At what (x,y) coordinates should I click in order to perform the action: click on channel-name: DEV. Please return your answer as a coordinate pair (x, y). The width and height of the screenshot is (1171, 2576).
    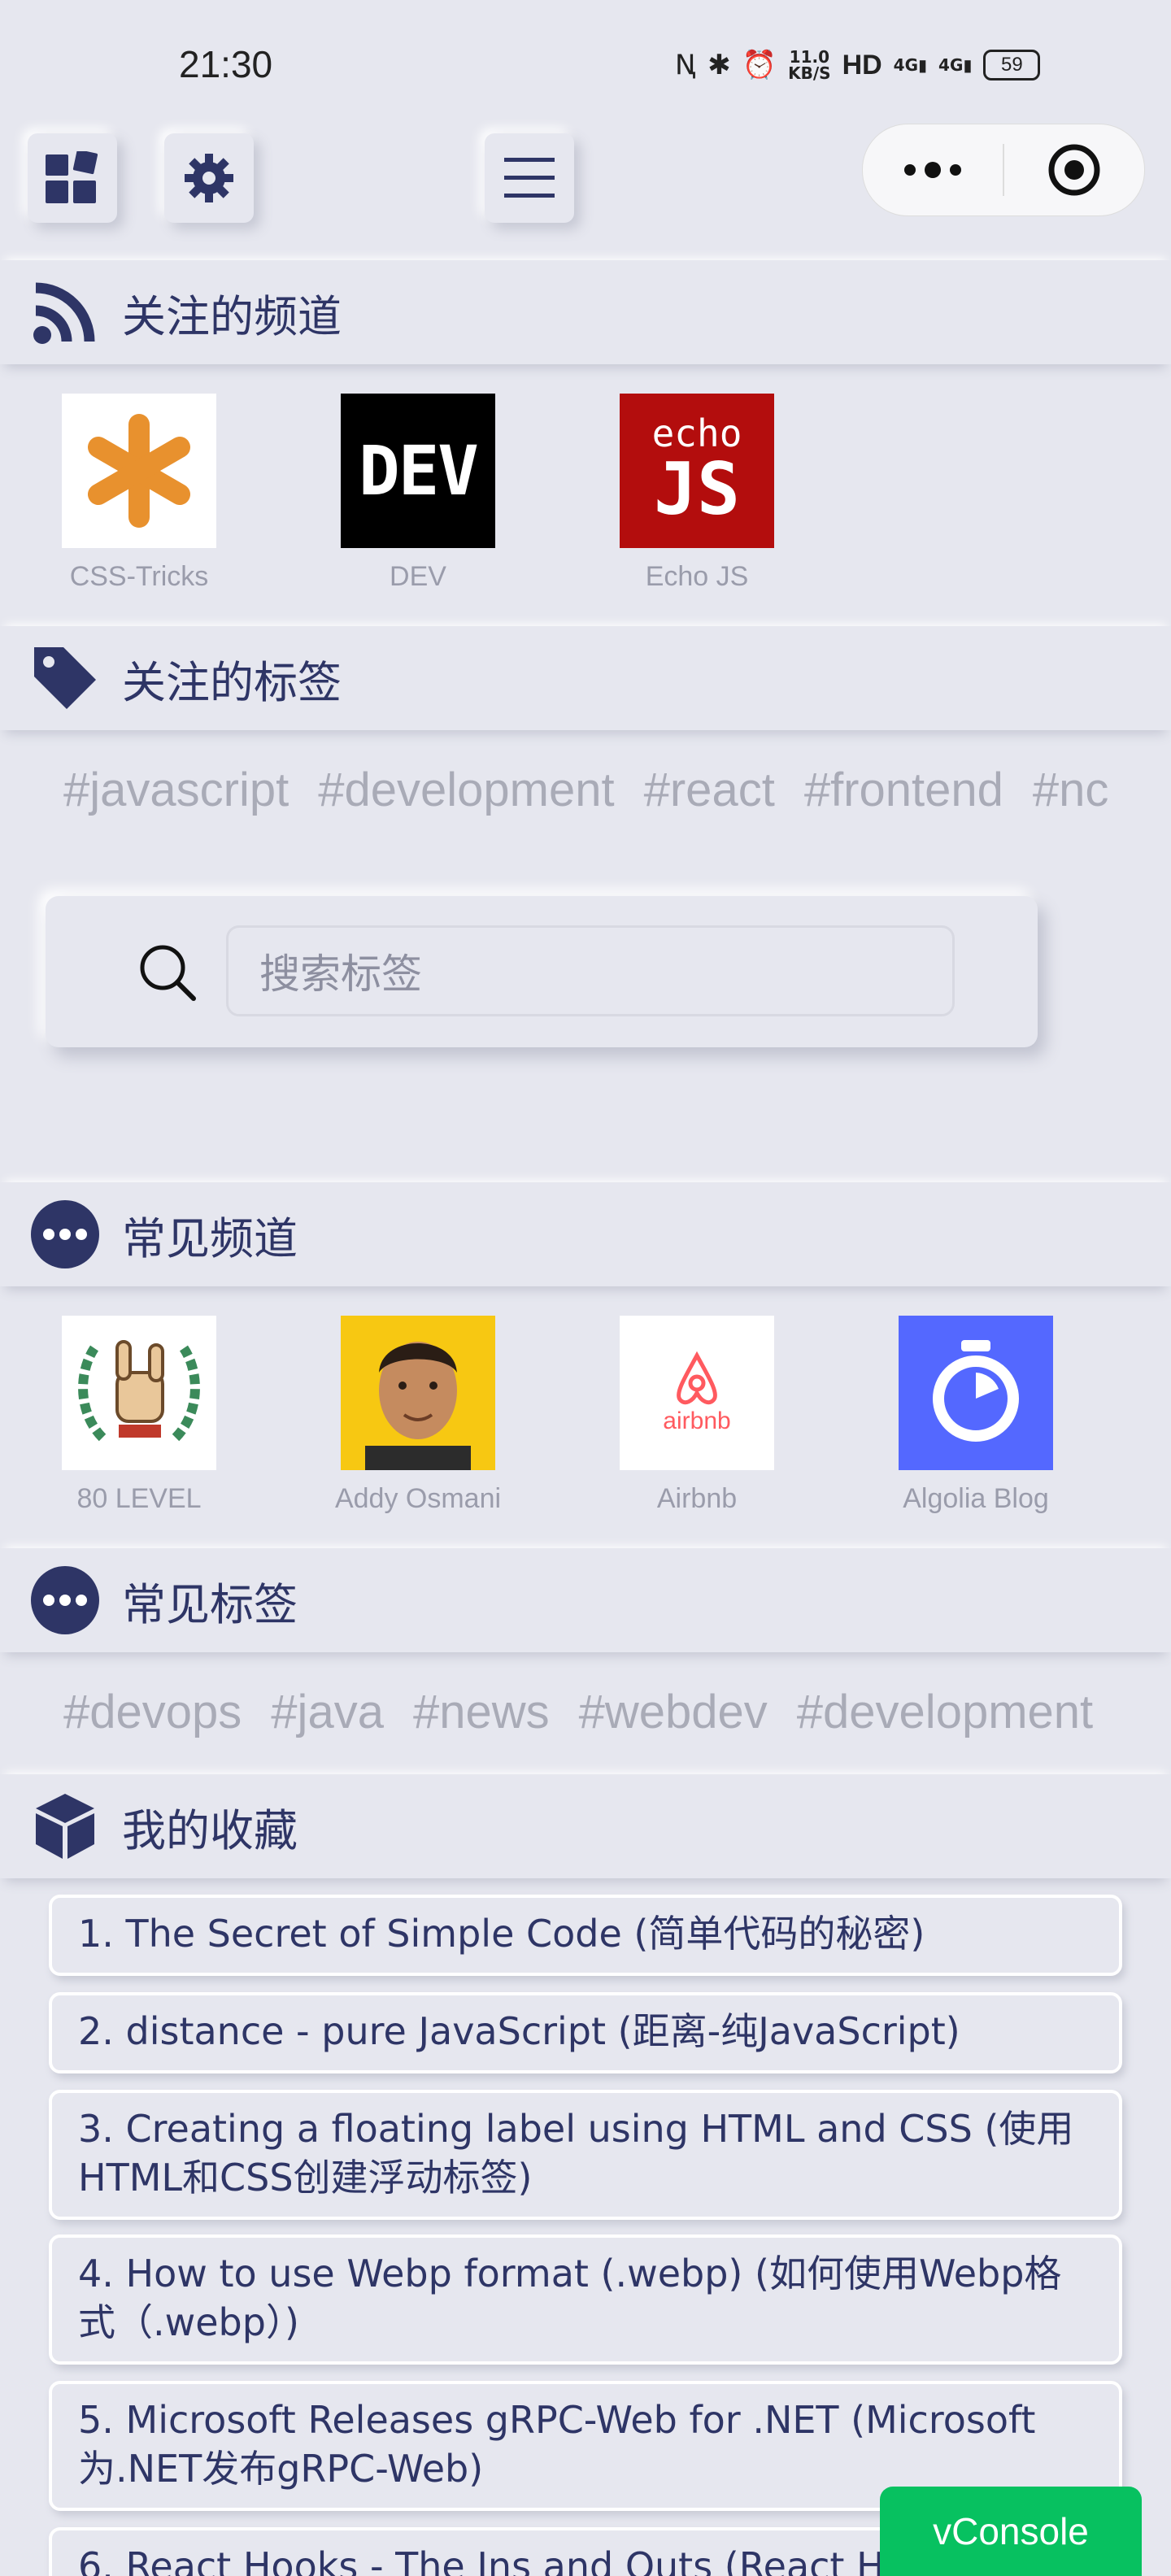
    Looking at the image, I should click on (418, 577).